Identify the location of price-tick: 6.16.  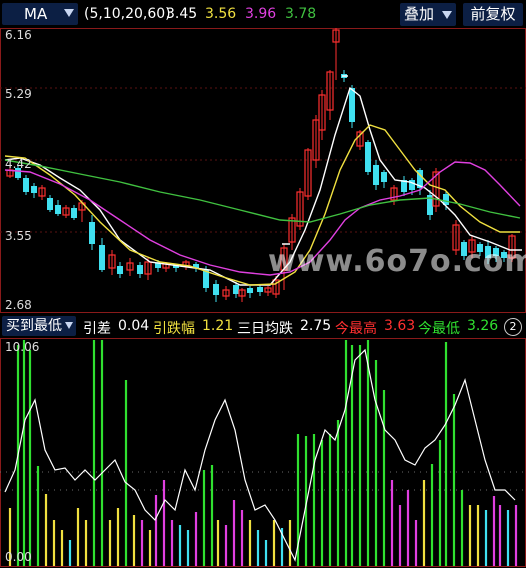
(18, 35).